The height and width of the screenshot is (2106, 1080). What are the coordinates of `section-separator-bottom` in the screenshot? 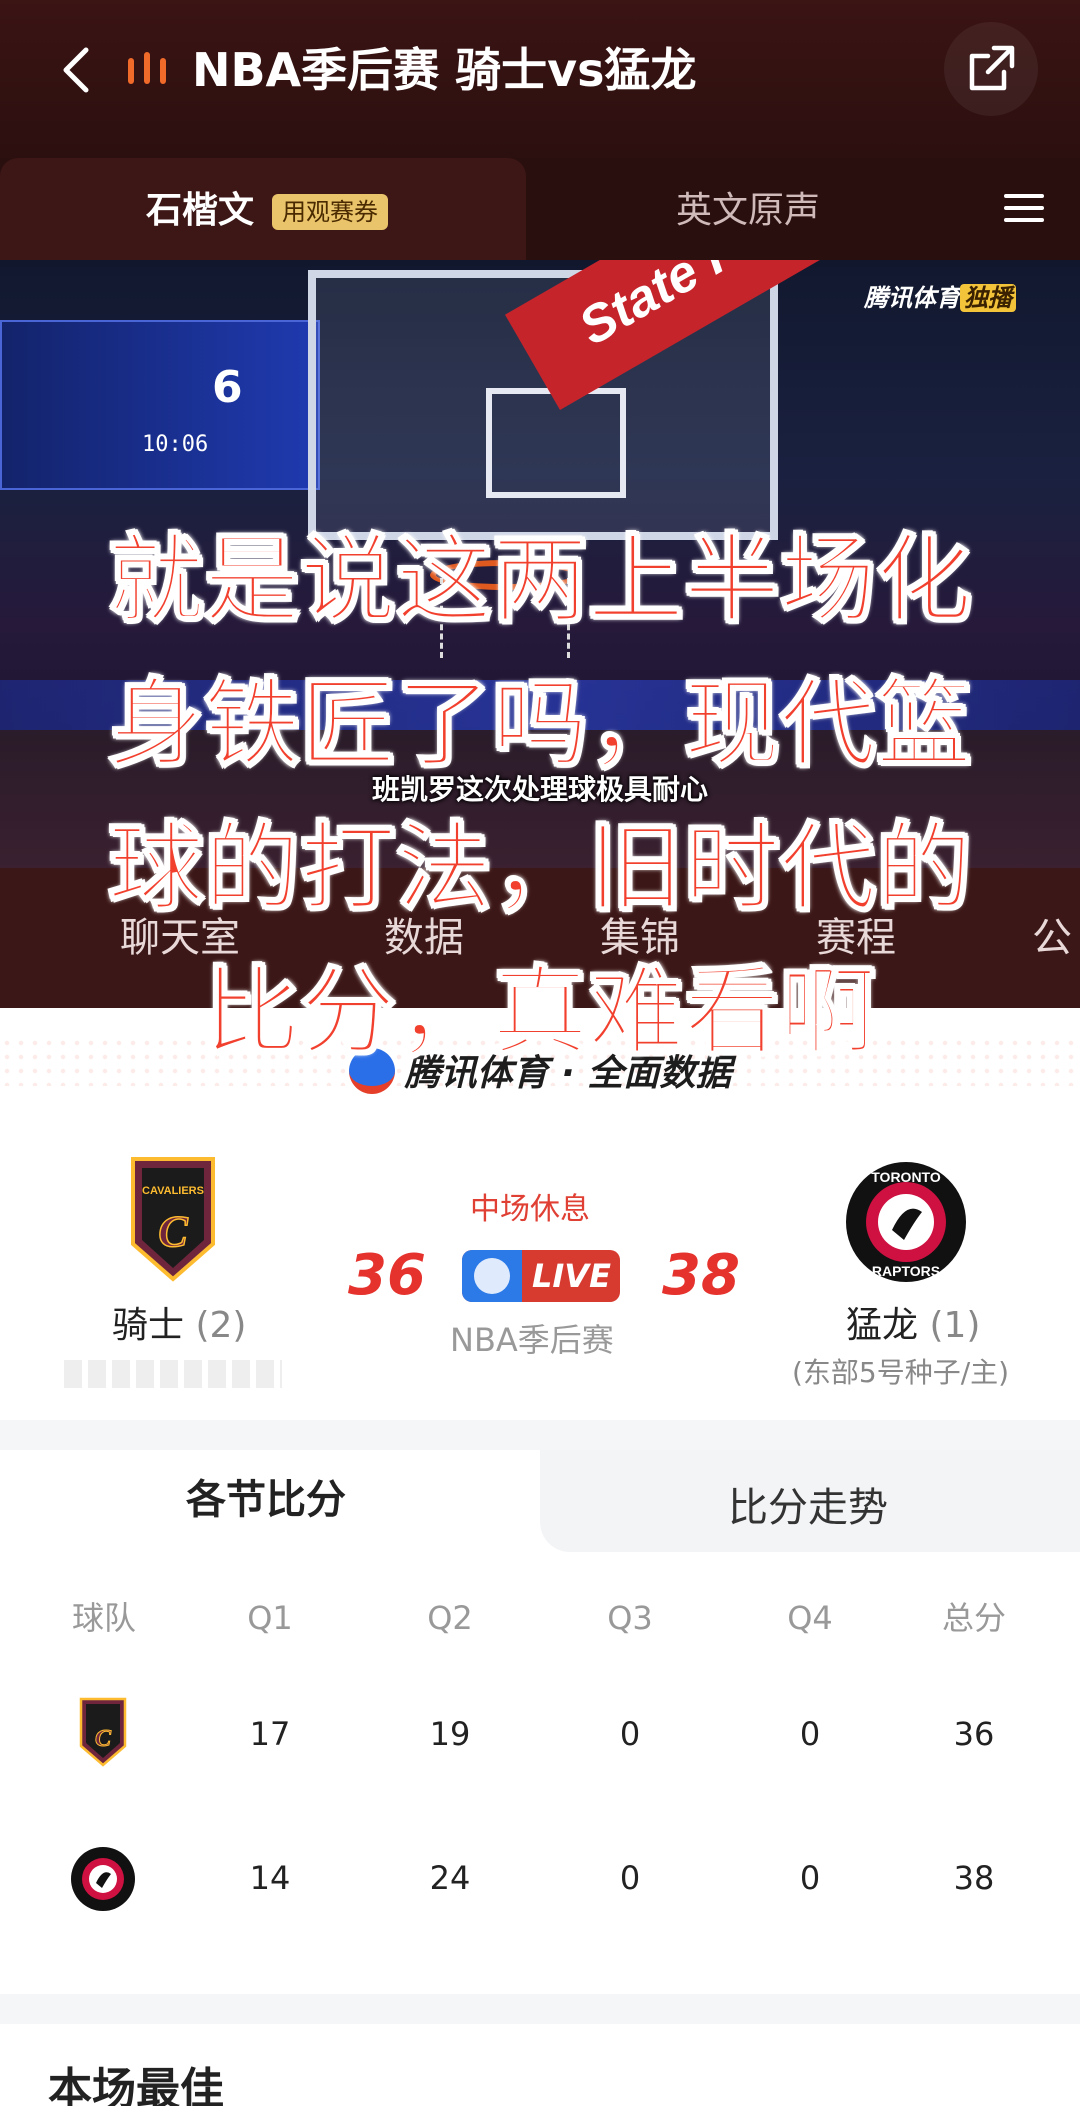 It's located at (540, 2009).